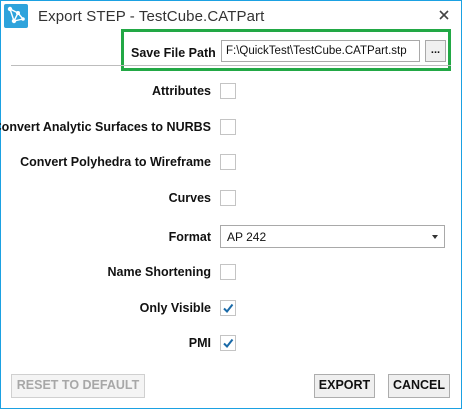 Image resolution: width=462 pixels, height=409 pixels. Describe the element at coordinates (344, 386) in the screenshot. I see `export-button: EXPORT` at that location.